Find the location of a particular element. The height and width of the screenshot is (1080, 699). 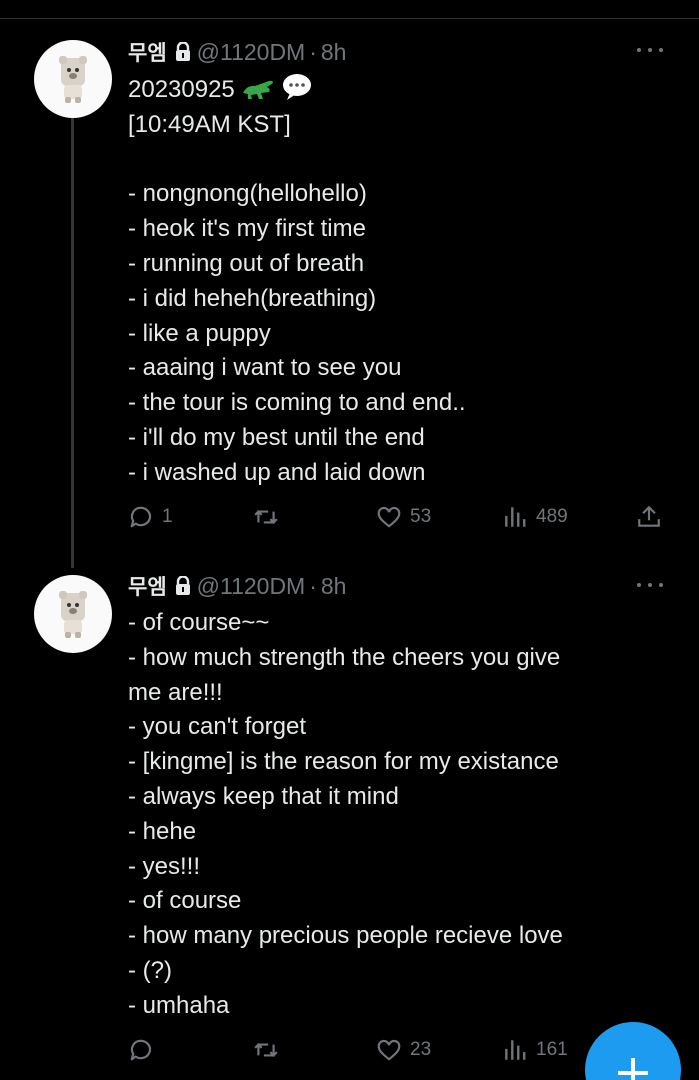

view-count: 161 is located at coordinates (552, 1049).